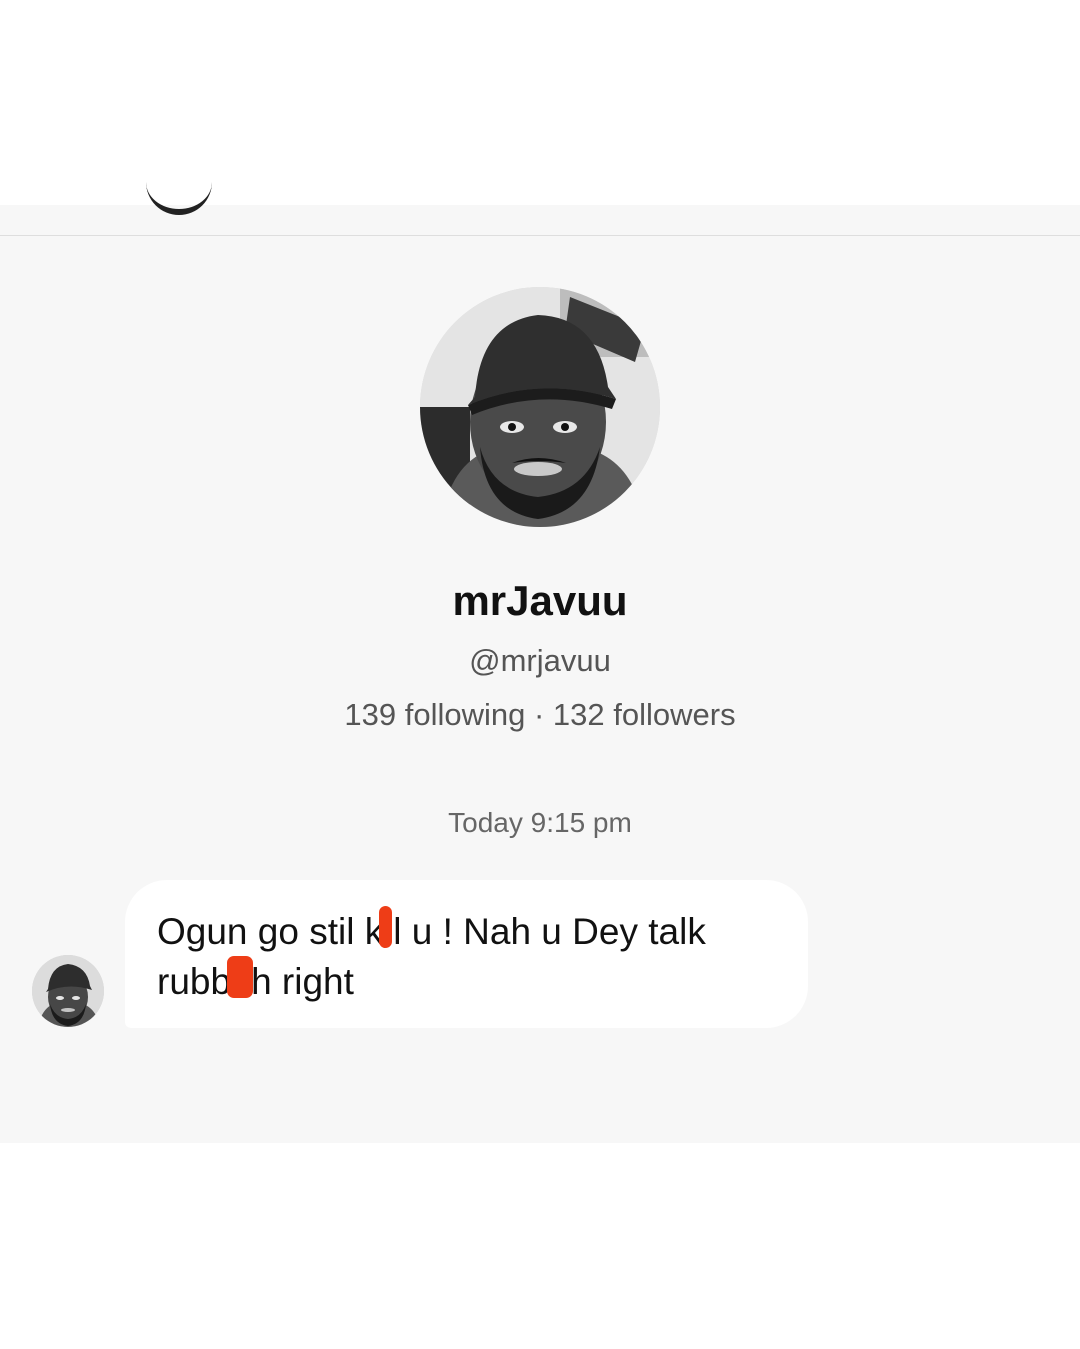 The width and height of the screenshot is (1080, 1349). What do you see at coordinates (540, 660) in the screenshot?
I see `profile-handle: @mrjavuu` at bounding box center [540, 660].